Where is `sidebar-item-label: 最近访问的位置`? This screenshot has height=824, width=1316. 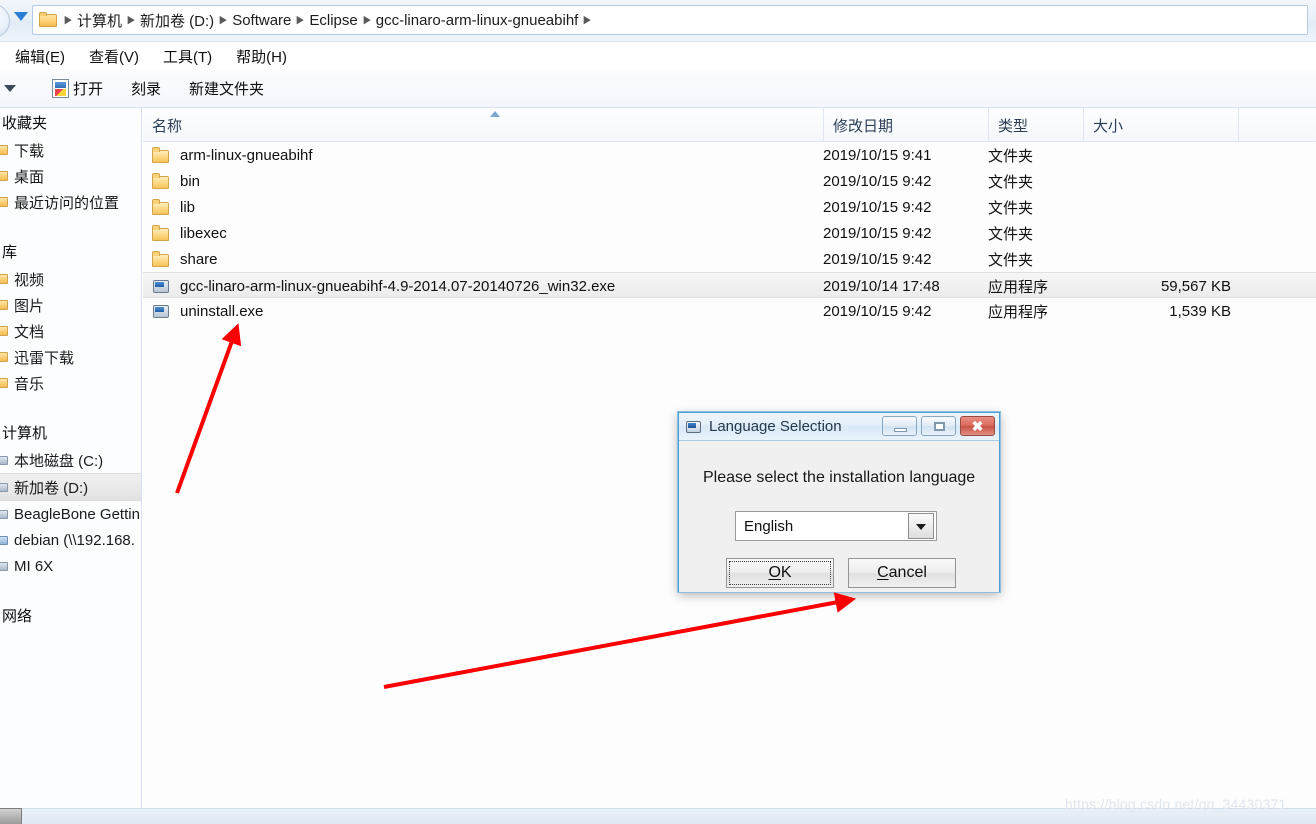
sidebar-item-label: 最近访问的位置 is located at coordinates (67, 203).